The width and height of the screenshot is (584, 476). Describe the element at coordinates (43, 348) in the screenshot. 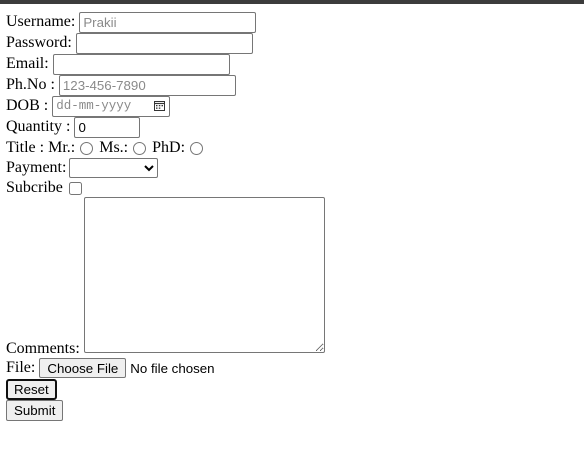

I see `comments-label: Comments:` at that location.